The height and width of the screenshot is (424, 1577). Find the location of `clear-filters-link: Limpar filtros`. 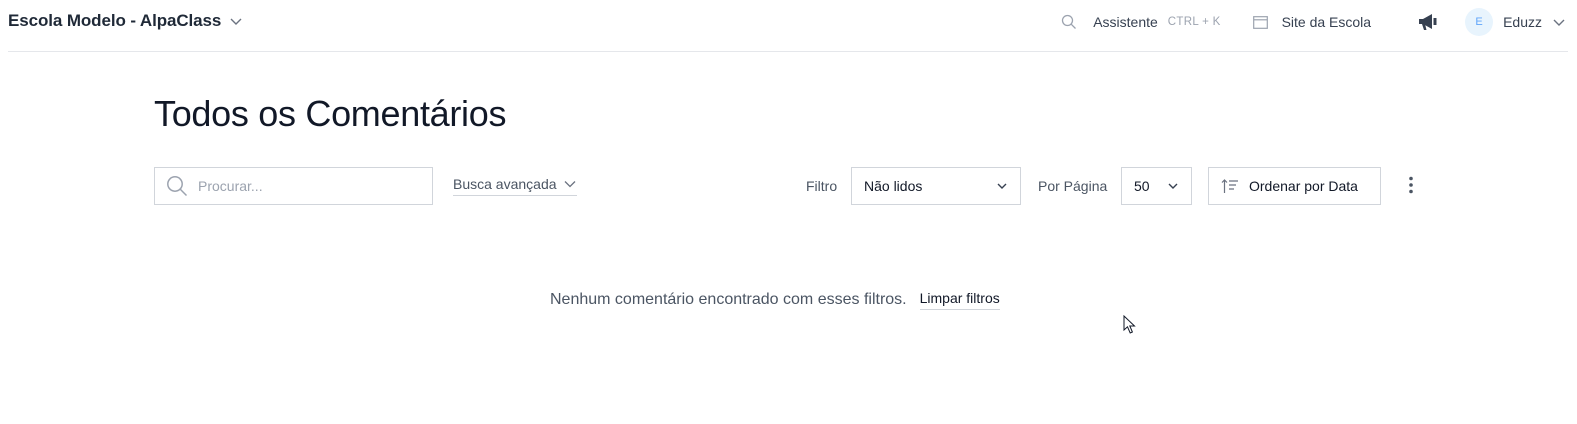

clear-filters-link: Limpar filtros is located at coordinates (959, 300).